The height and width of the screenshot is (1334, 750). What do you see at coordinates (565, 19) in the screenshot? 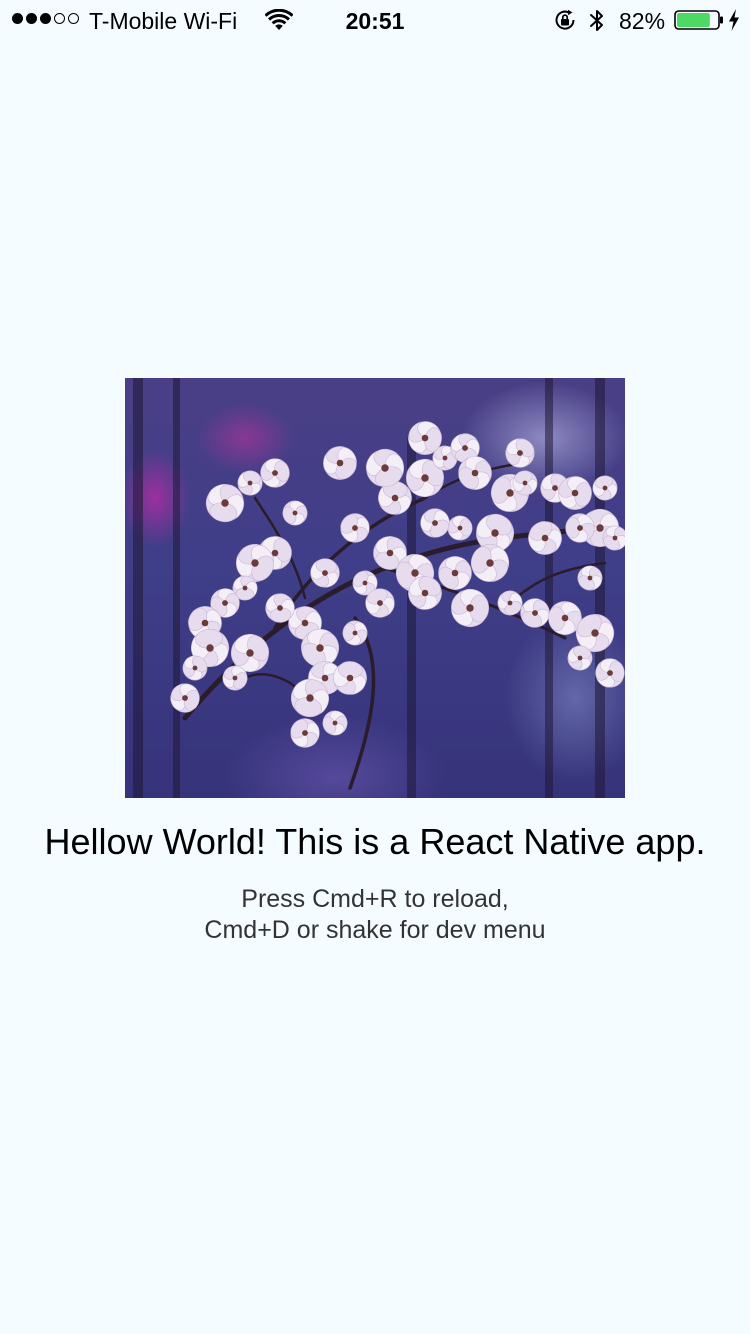
I see `rotation-lock-icon` at bounding box center [565, 19].